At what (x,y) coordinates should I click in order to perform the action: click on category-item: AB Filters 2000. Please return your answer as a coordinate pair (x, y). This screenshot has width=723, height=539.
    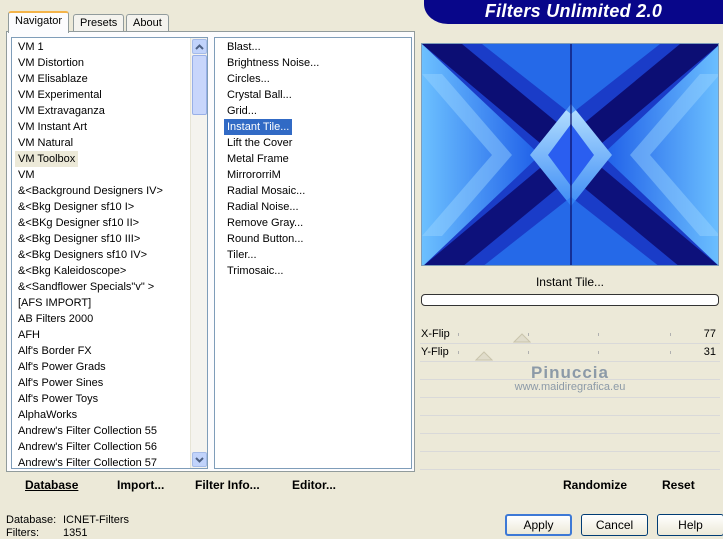
    Looking at the image, I should click on (55, 319).